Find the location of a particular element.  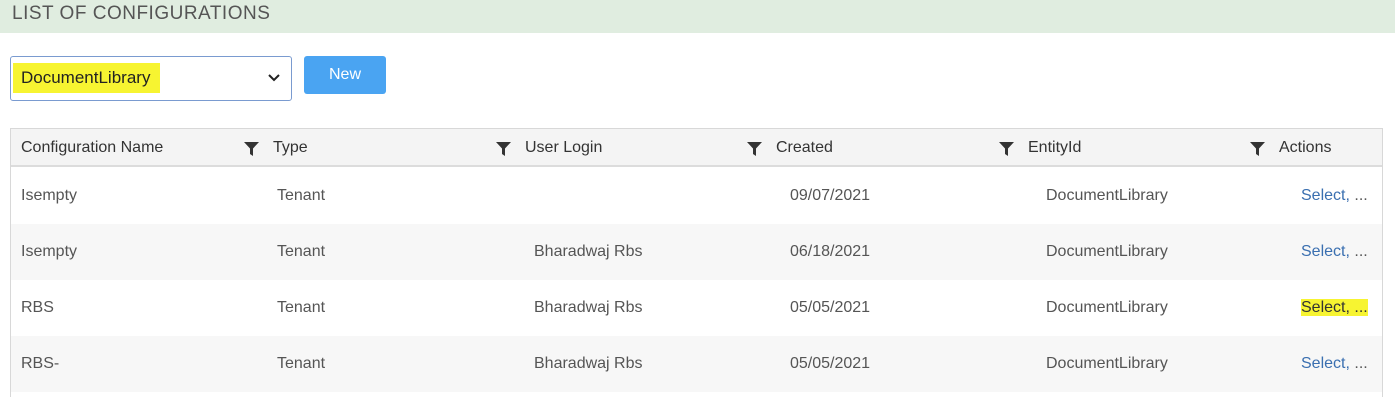

cell-created: 06/18/2021 is located at coordinates (830, 251).